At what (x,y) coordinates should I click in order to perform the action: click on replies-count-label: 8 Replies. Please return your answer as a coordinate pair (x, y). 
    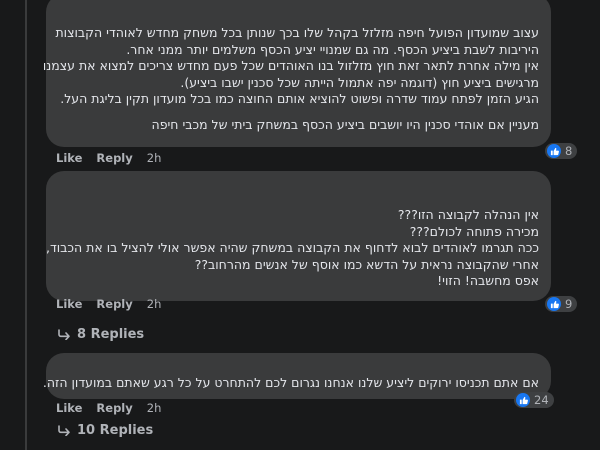
    Looking at the image, I should click on (111, 334).